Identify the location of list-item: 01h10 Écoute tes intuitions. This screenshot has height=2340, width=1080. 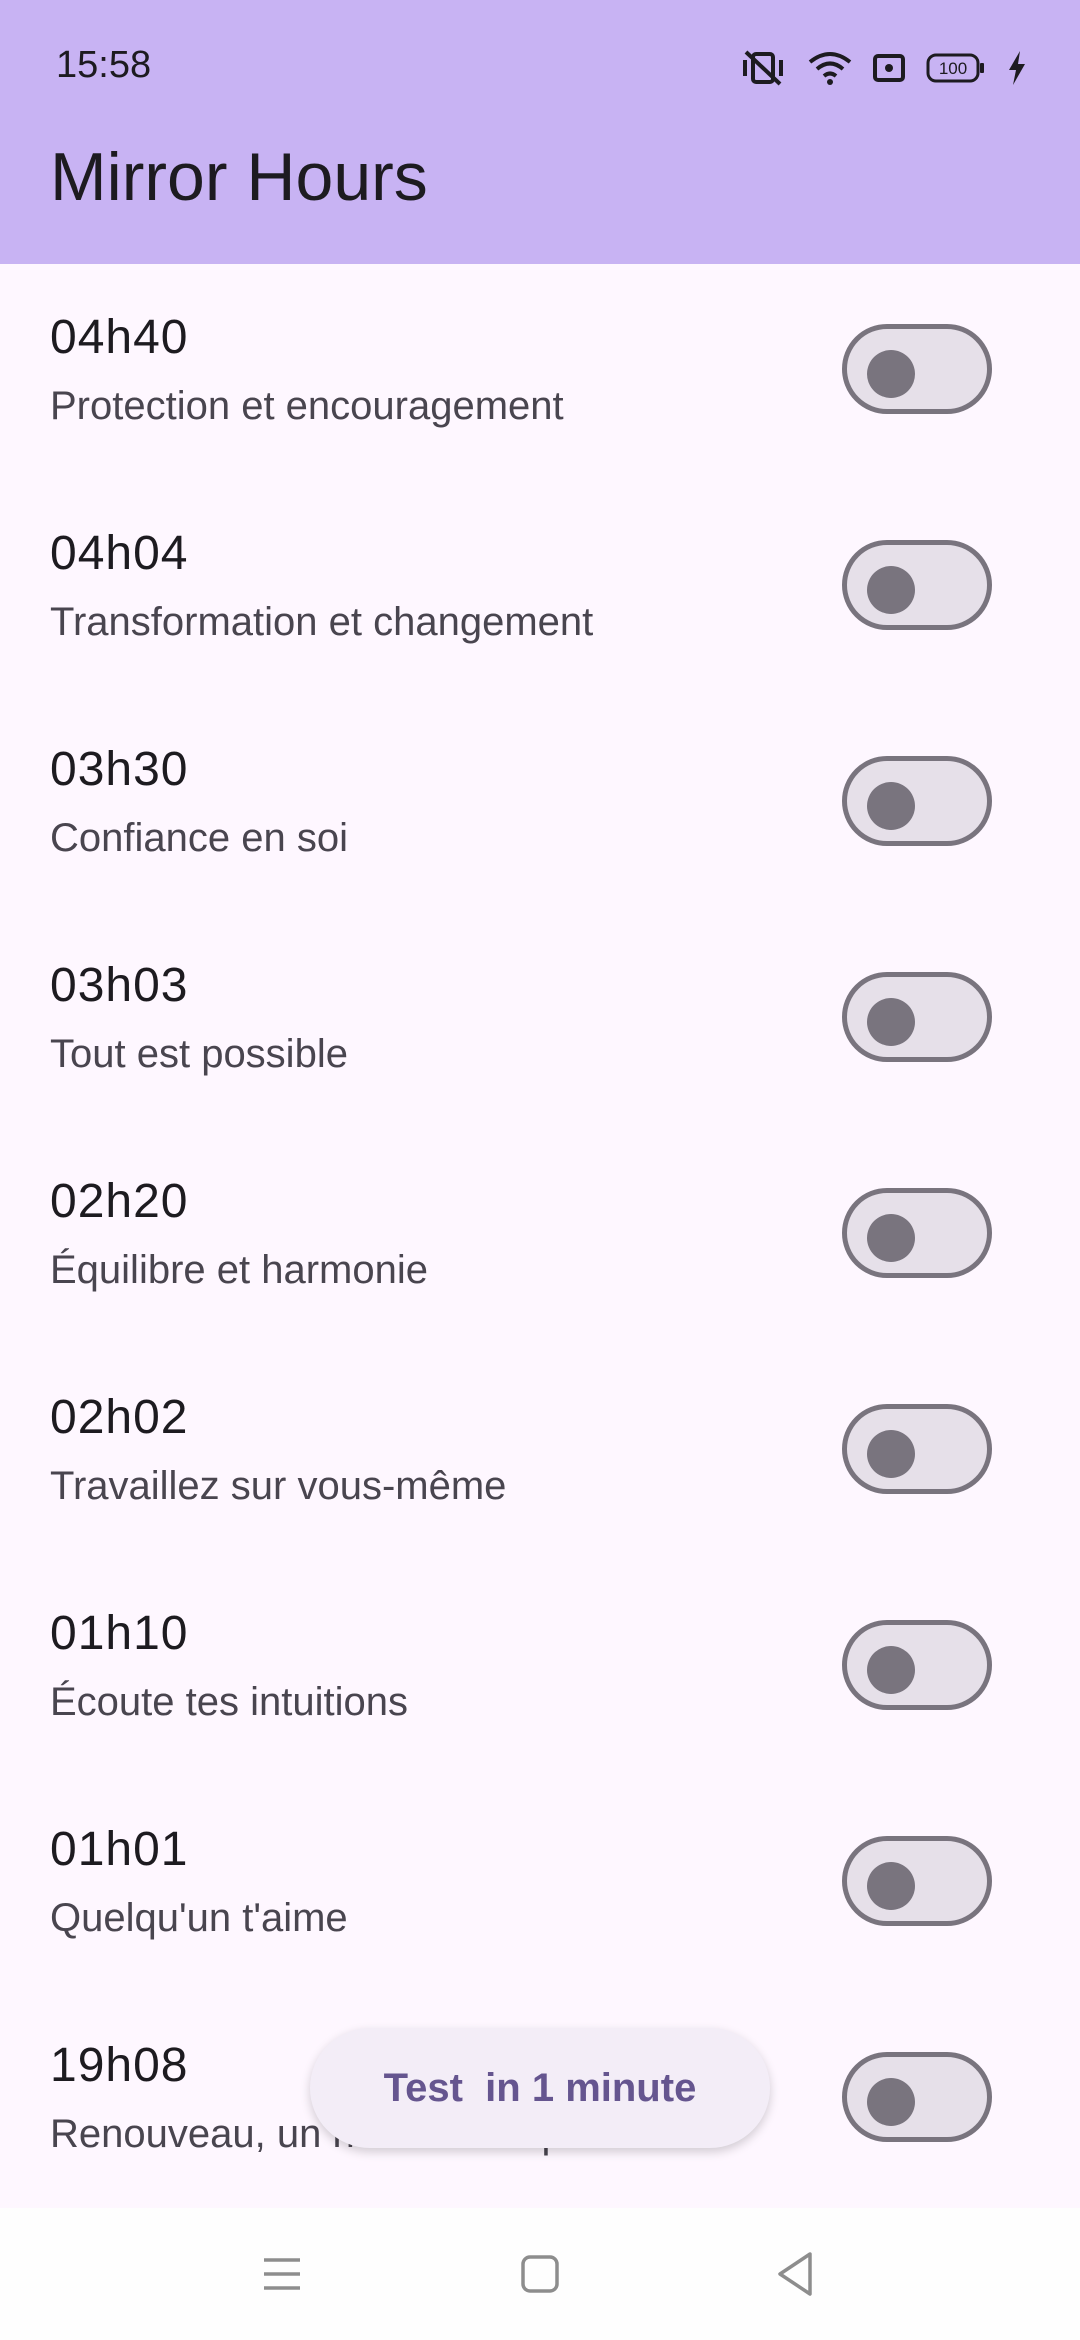
(540, 1668).